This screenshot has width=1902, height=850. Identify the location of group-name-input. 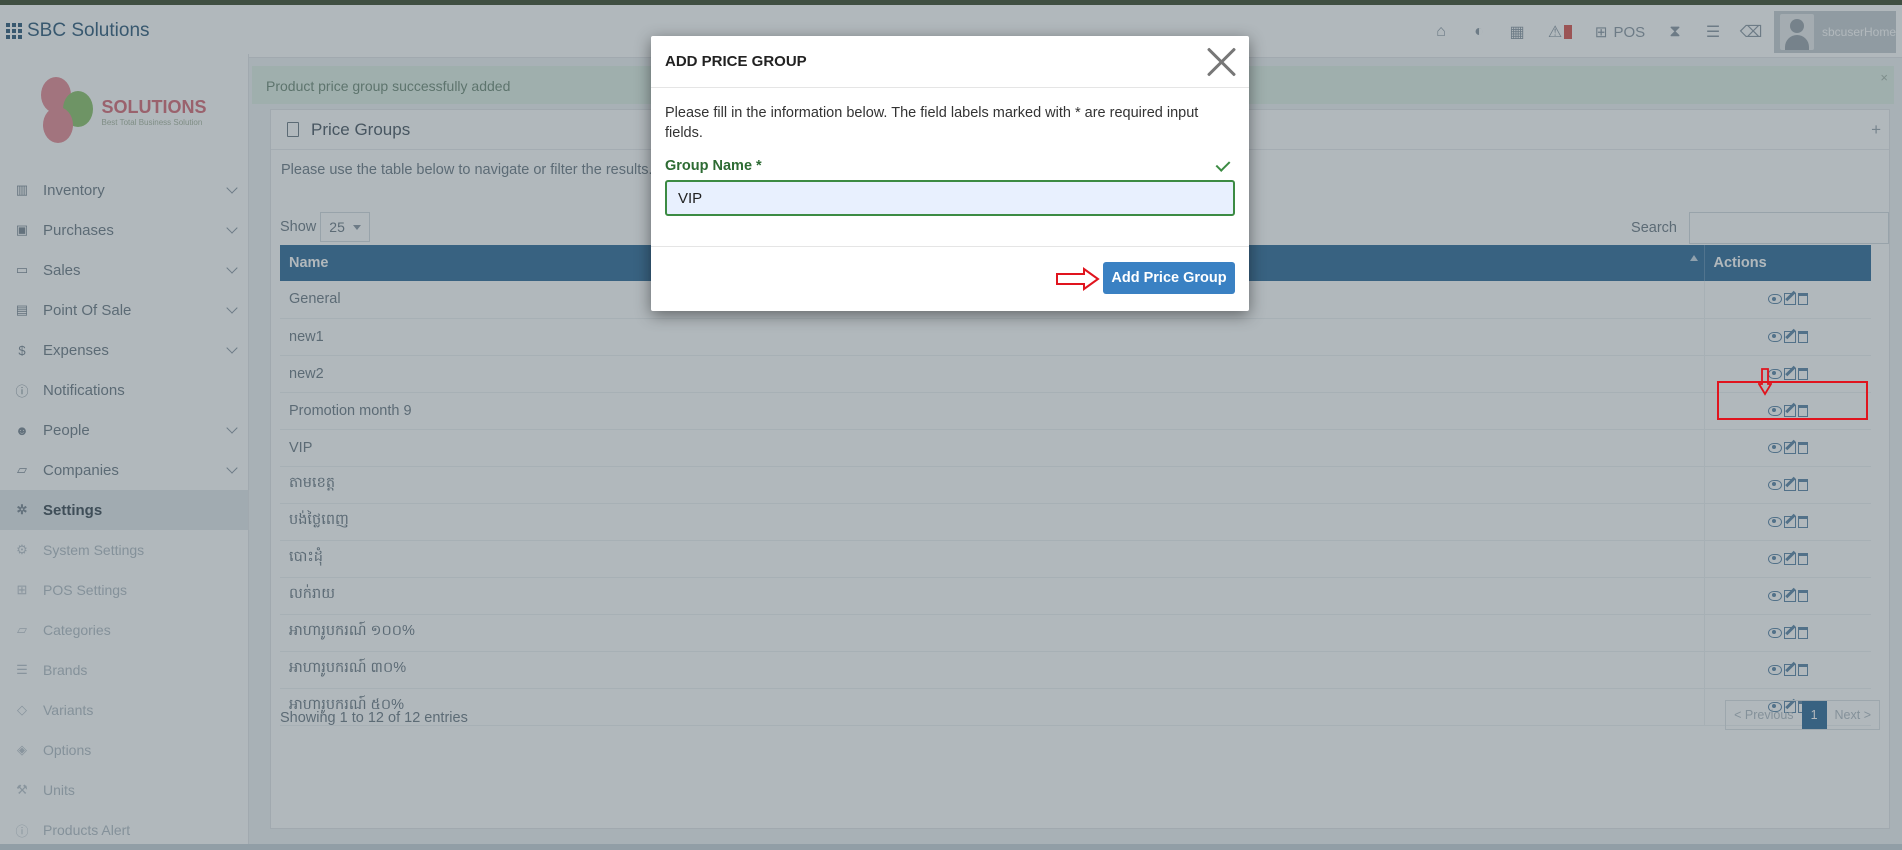
(950, 198).